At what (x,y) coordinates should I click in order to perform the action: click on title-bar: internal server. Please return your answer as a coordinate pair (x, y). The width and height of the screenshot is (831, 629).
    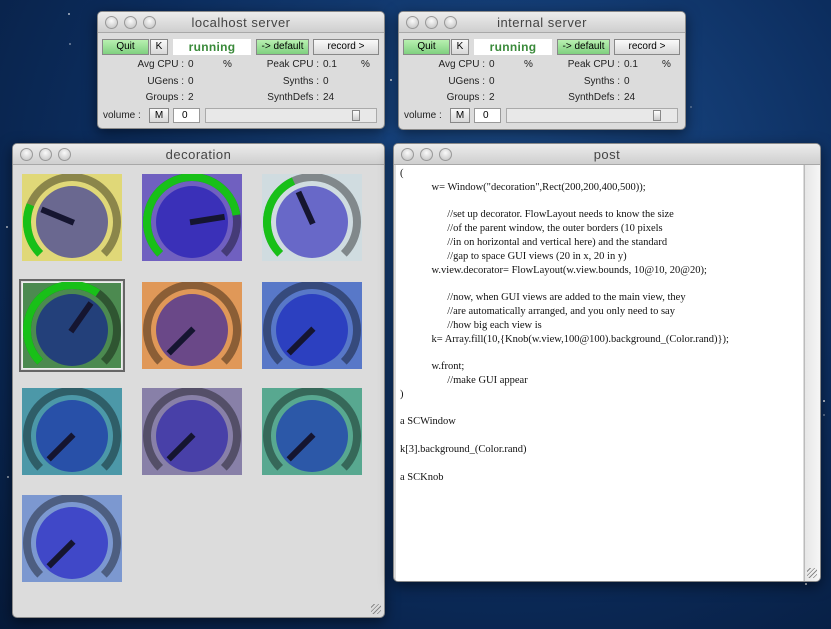
    Looking at the image, I should click on (542, 22).